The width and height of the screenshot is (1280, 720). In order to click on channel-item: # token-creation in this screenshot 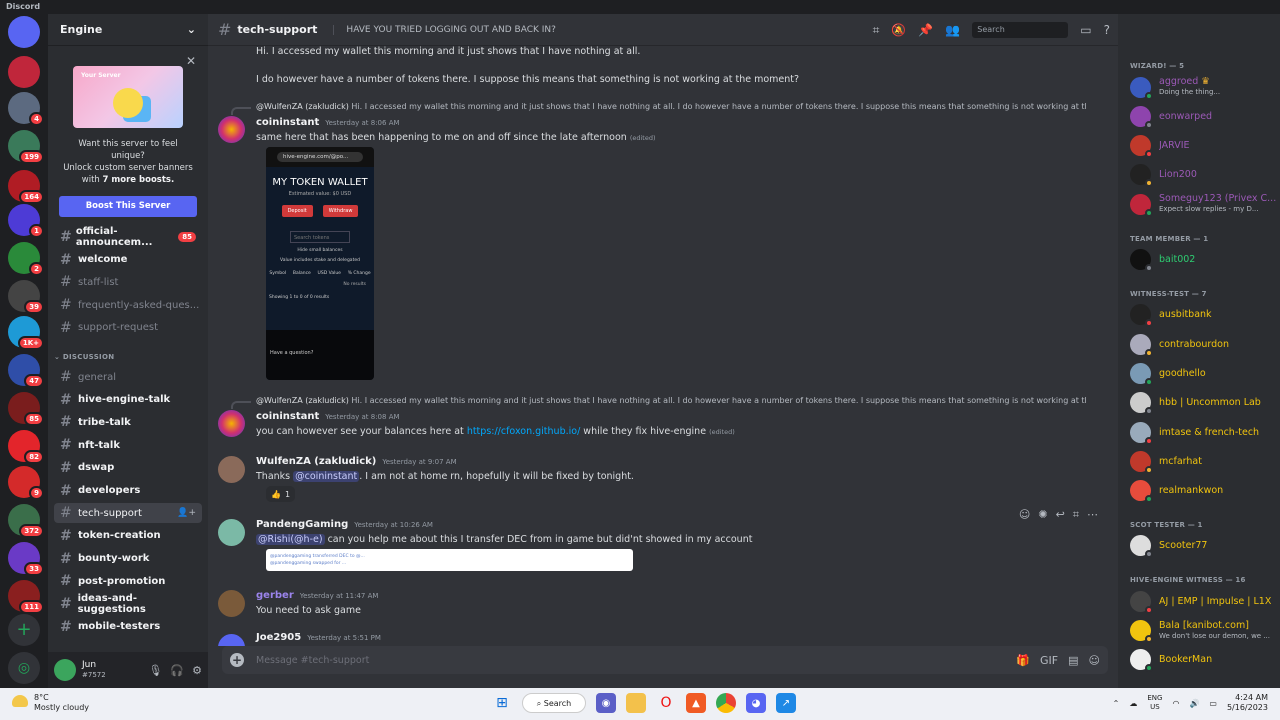, I will do `click(128, 536)`.